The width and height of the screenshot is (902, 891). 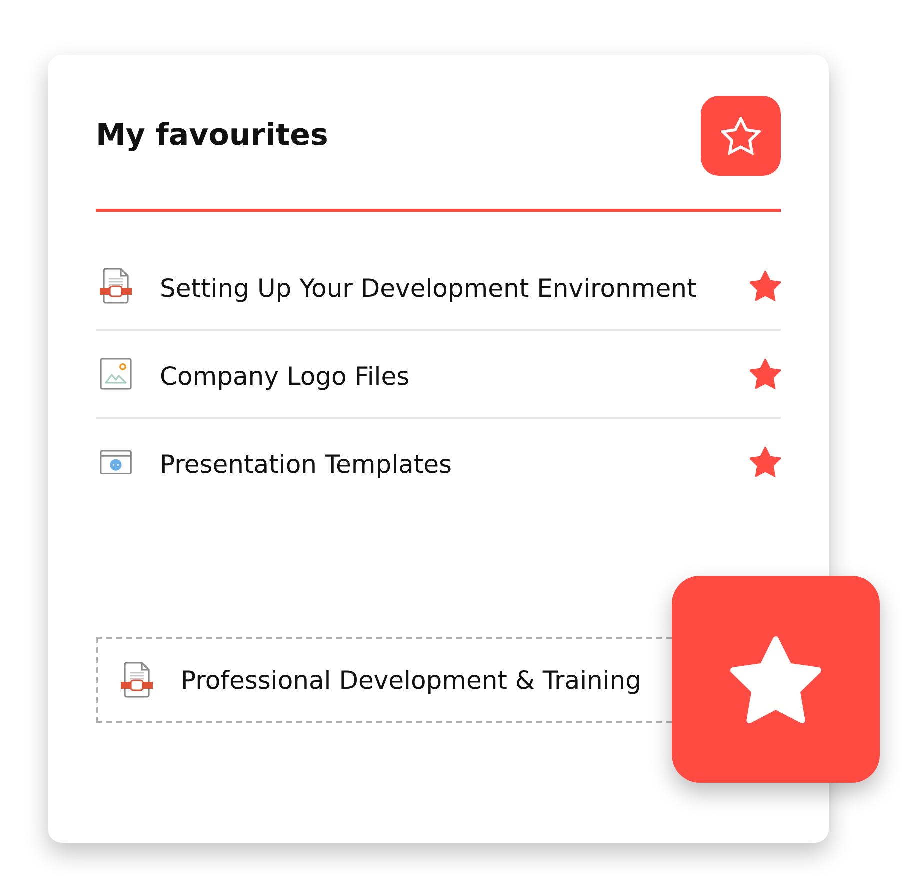 What do you see at coordinates (212, 136) in the screenshot?
I see `card-title: My favourites` at bounding box center [212, 136].